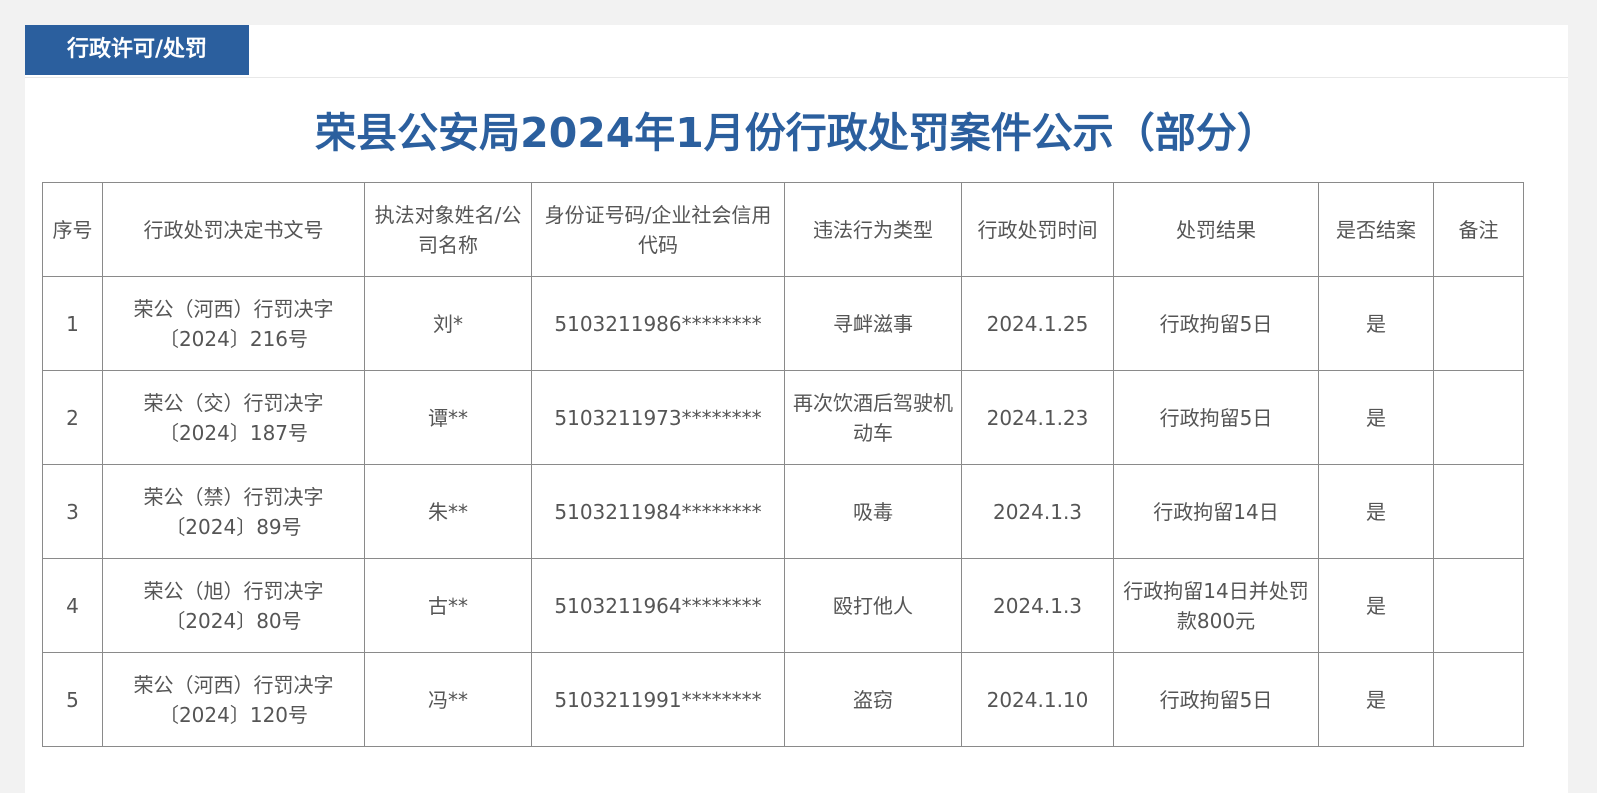 This screenshot has height=793, width=1597. What do you see at coordinates (796, 51) in the screenshot?
I see `section-header: 行政许可/处罚` at bounding box center [796, 51].